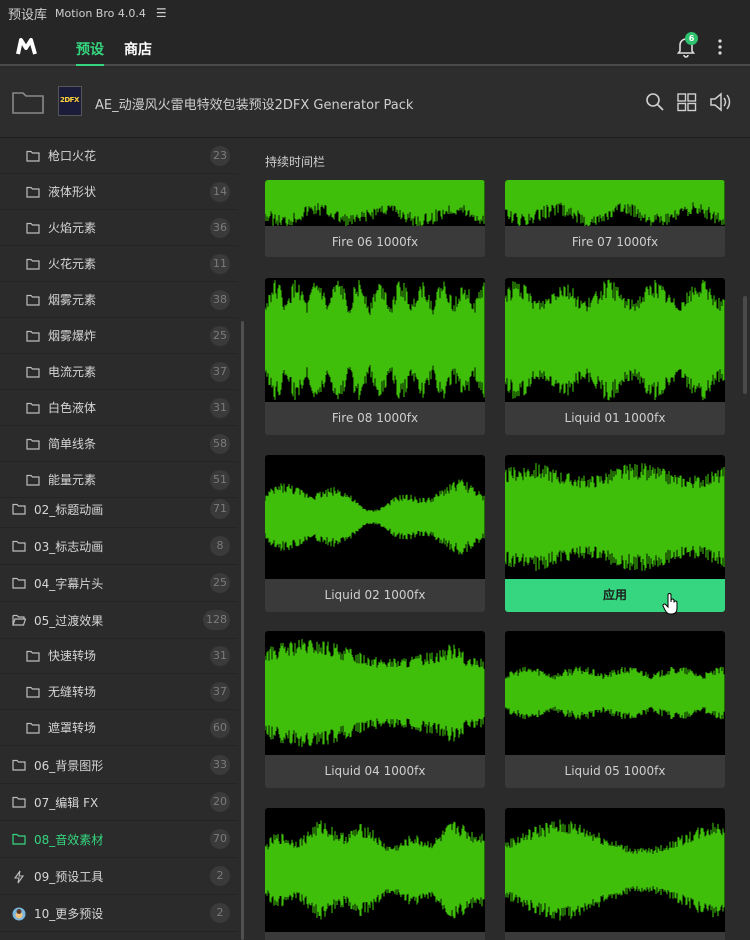  I want to click on sidebar-item-label: 枪口火花, so click(72, 156).